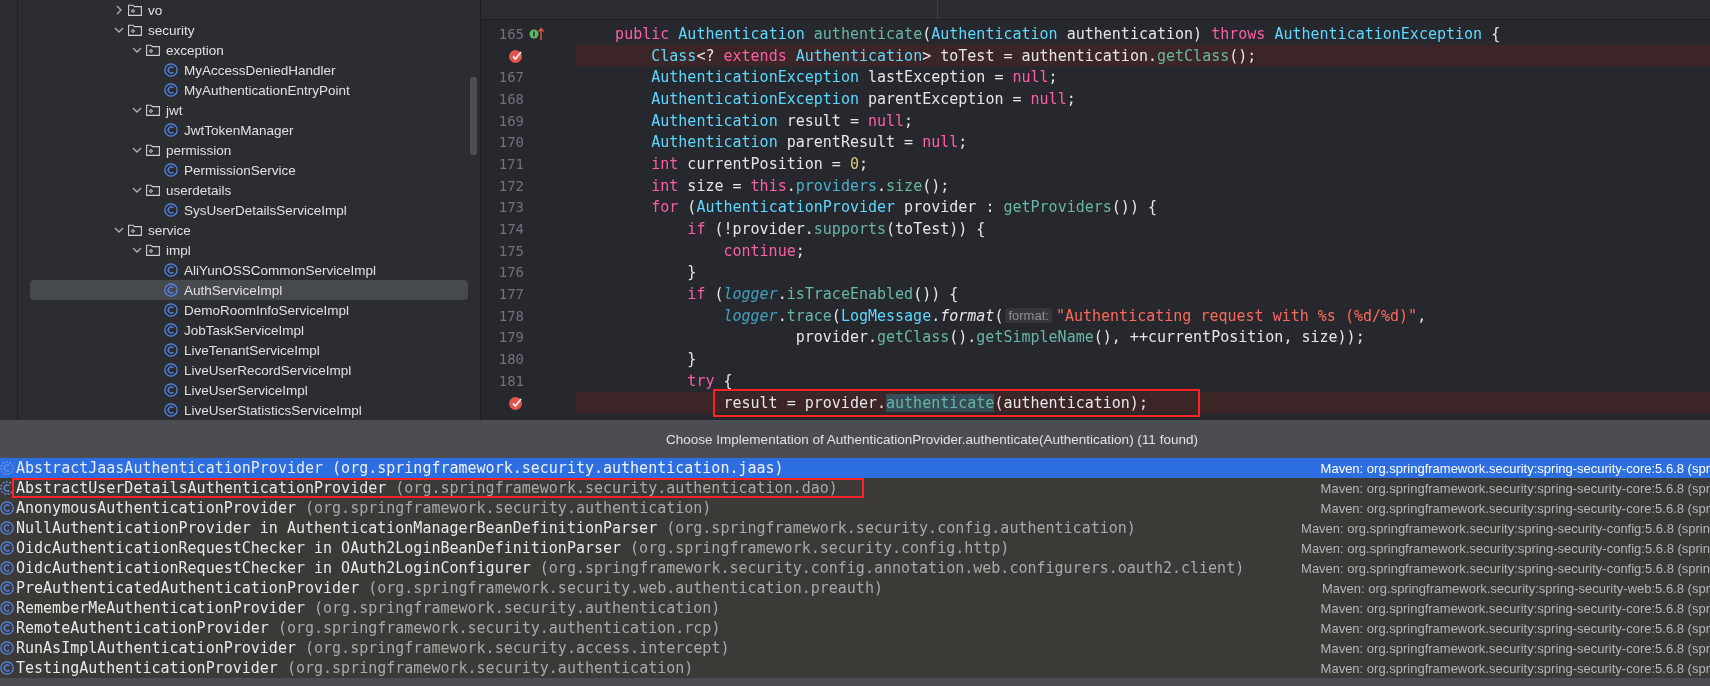 The image size is (1710, 686). What do you see at coordinates (537, 33) in the screenshot?
I see `implements-icon` at bounding box center [537, 33].